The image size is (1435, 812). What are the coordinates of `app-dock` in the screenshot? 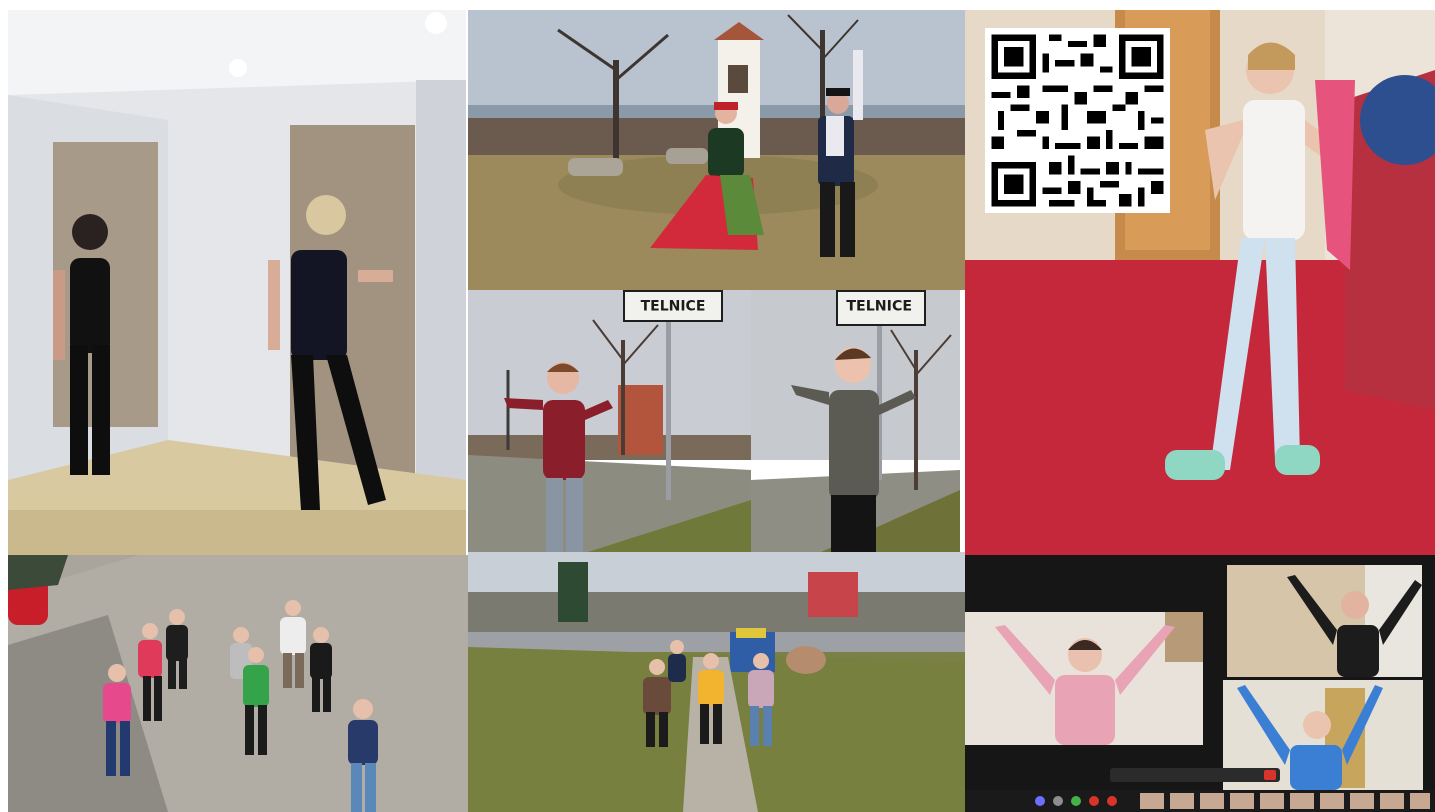 It's located at (1200, 801).